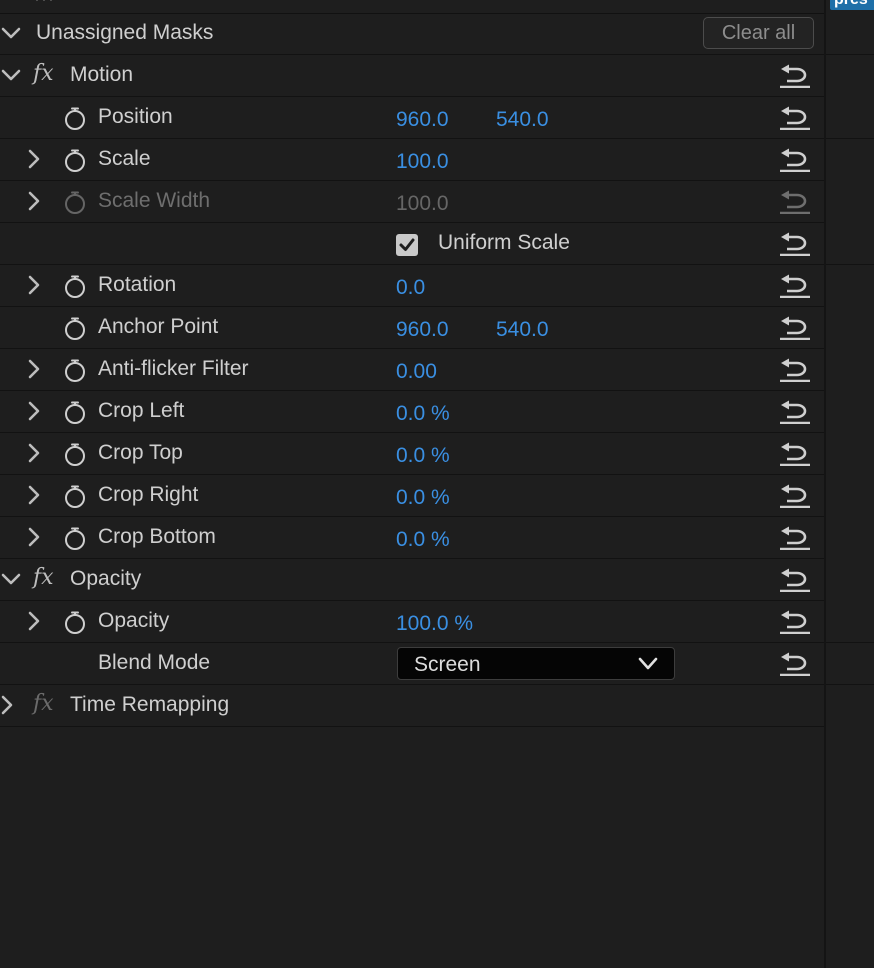  I want to click on property-row-blend-mode: Blend Mode Screen, so click(412, 664).